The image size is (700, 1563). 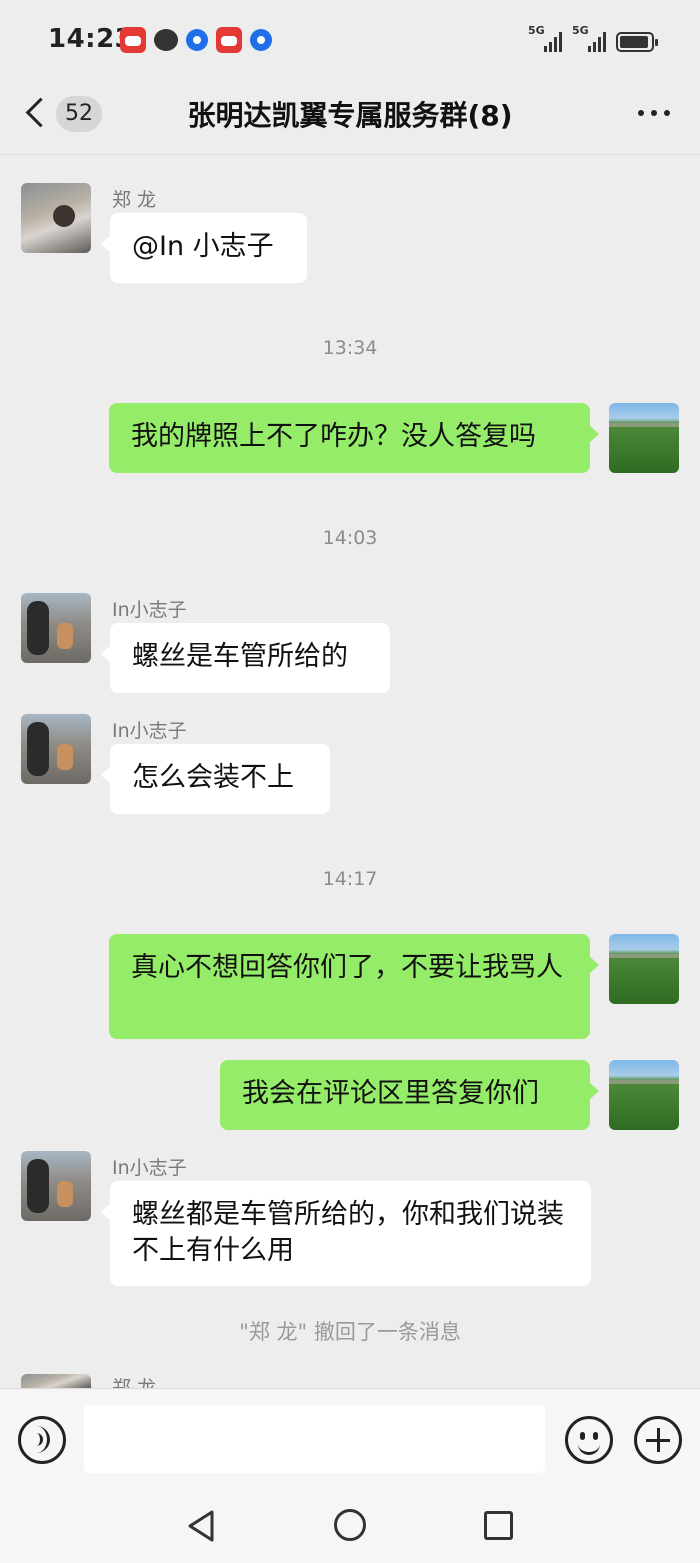 I want to click on chat-header: 52 张明达凯翼专属服务群(8), so click(x=350, y=117).